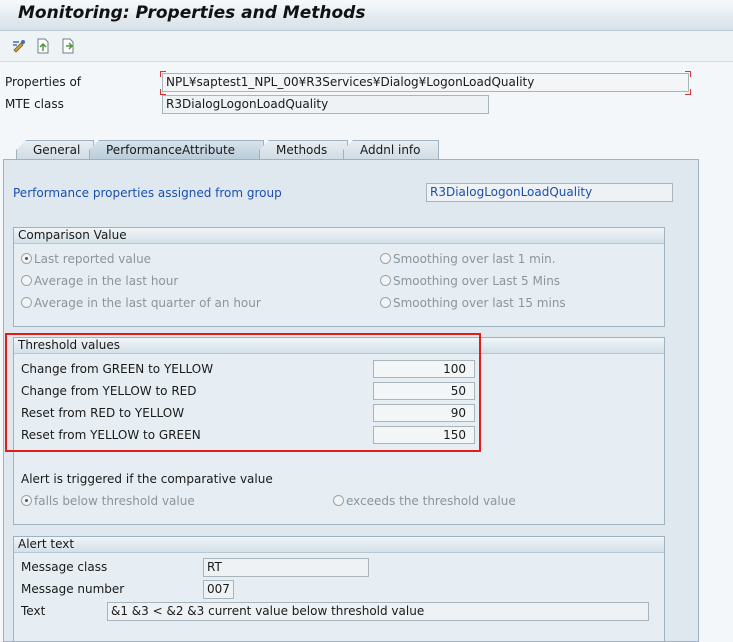 The height and width of the screenshot is (642, 733). I want to click on message-number-field: 007, so click(218, 589).